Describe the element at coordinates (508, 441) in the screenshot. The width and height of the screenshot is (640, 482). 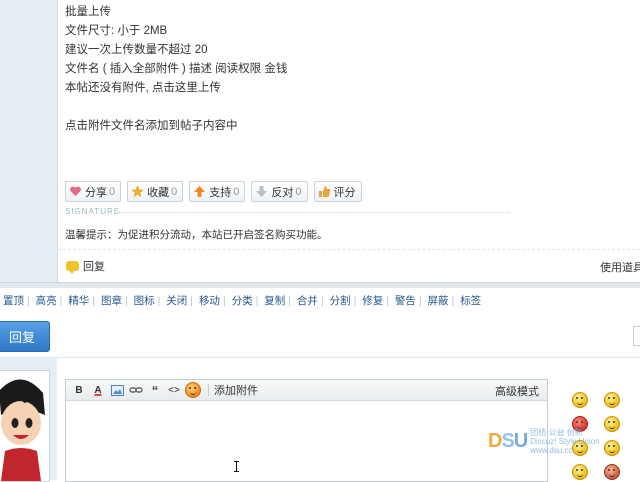
I see `dsu-logo: DSU` at that location.